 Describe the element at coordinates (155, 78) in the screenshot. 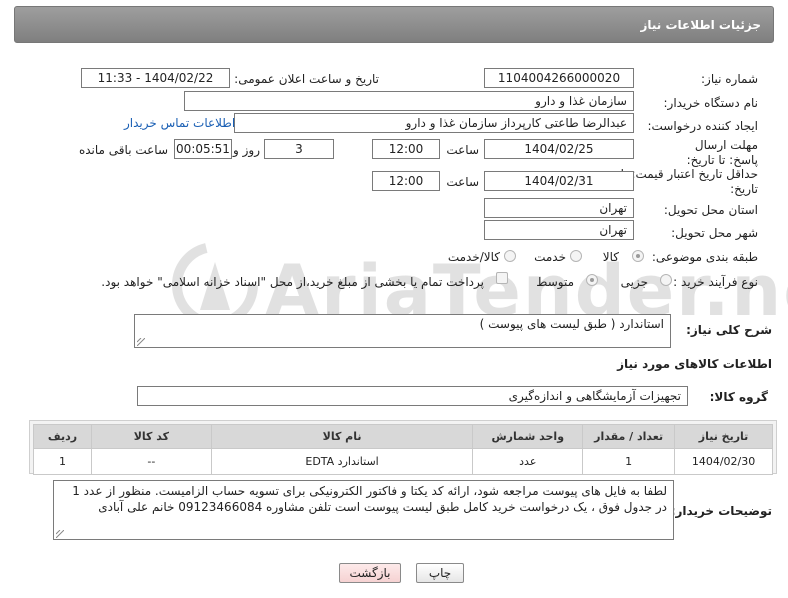

I see `announce-date-field: 1404/02/22 - 11:33` at that location.